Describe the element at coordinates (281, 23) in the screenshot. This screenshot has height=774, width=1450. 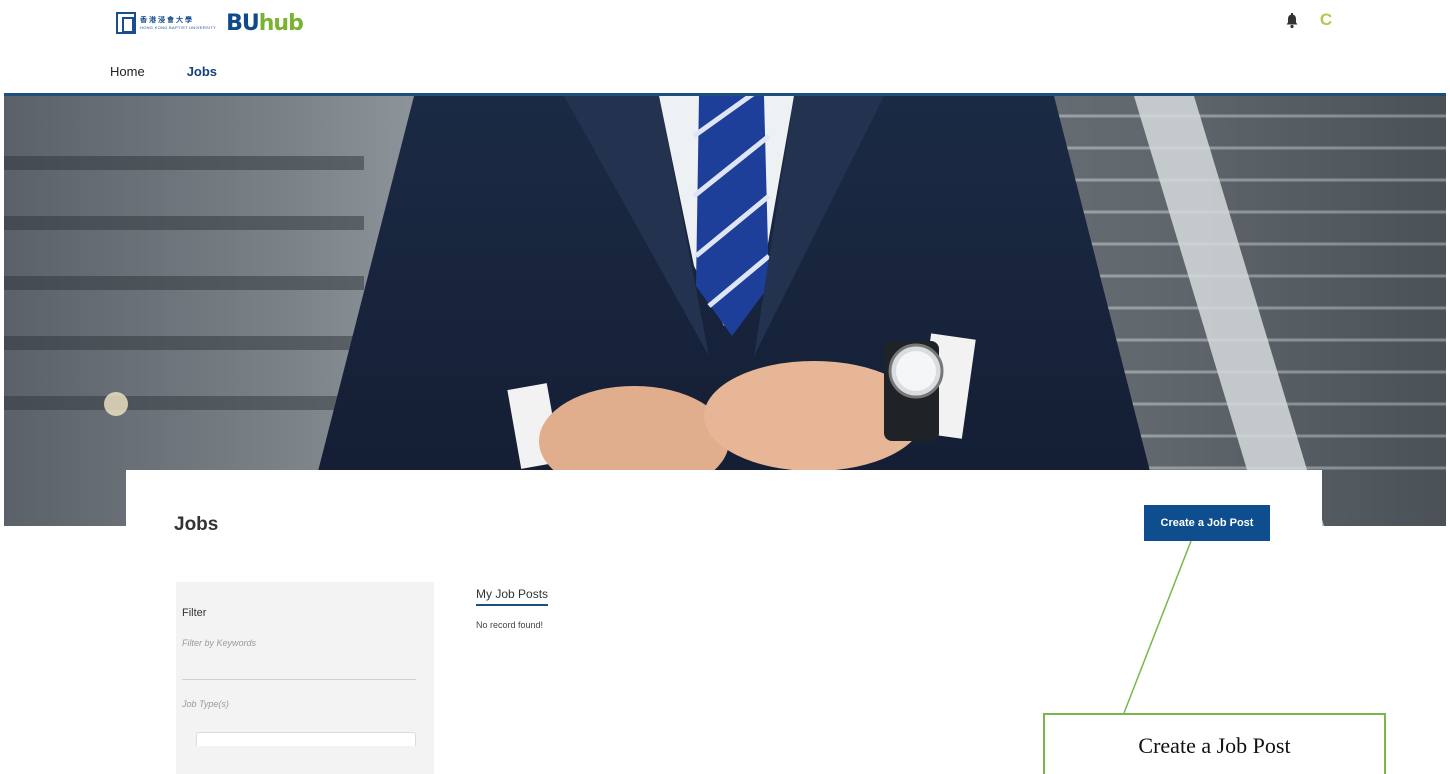
I see `buhub-logo-hub: hub` at that location.